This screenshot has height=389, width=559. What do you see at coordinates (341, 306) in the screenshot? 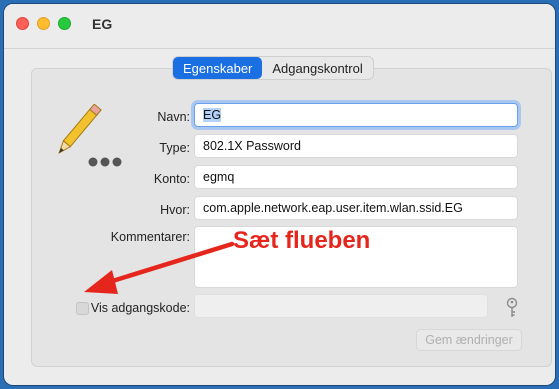
I see `password-field` at bounding box center [341, 306].